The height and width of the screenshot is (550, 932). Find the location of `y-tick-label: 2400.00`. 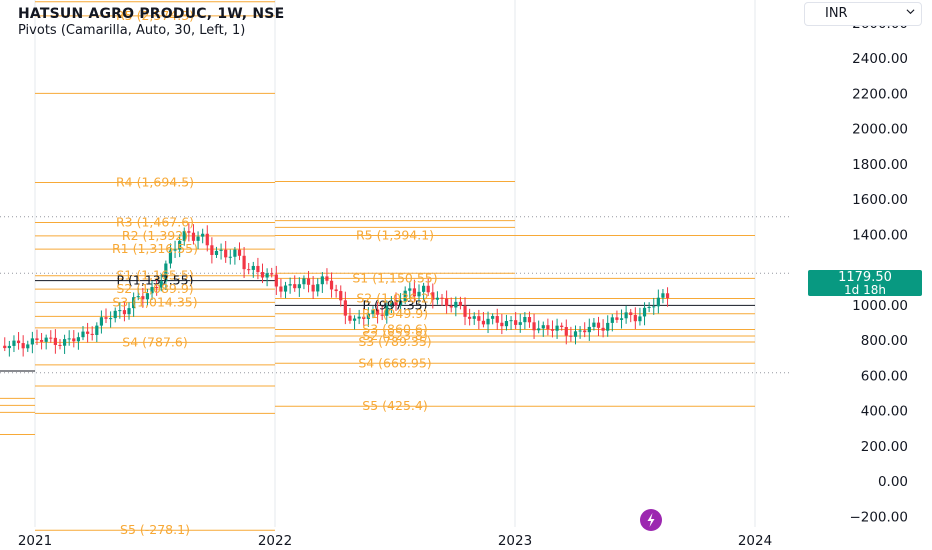

y-tick-label: 2400.00 is located at coordinates (880, 59).